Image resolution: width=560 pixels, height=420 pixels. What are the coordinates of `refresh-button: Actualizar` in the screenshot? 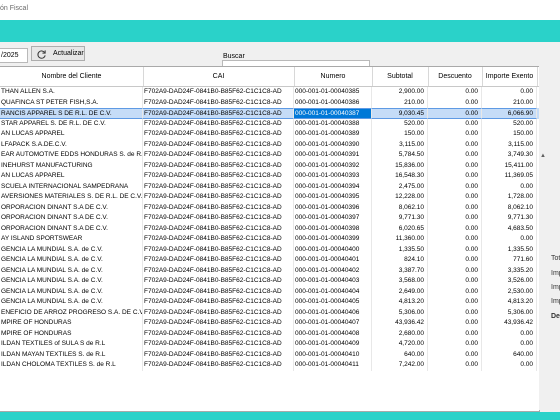 It's located at (58, 53).